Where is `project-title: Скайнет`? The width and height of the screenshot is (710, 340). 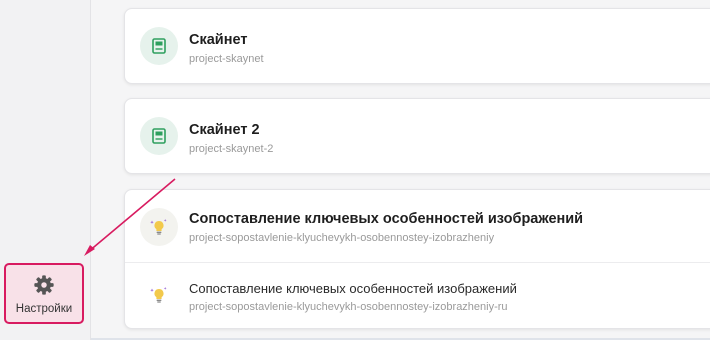
project-title: Скайнет is located at coordinates (218, 40).